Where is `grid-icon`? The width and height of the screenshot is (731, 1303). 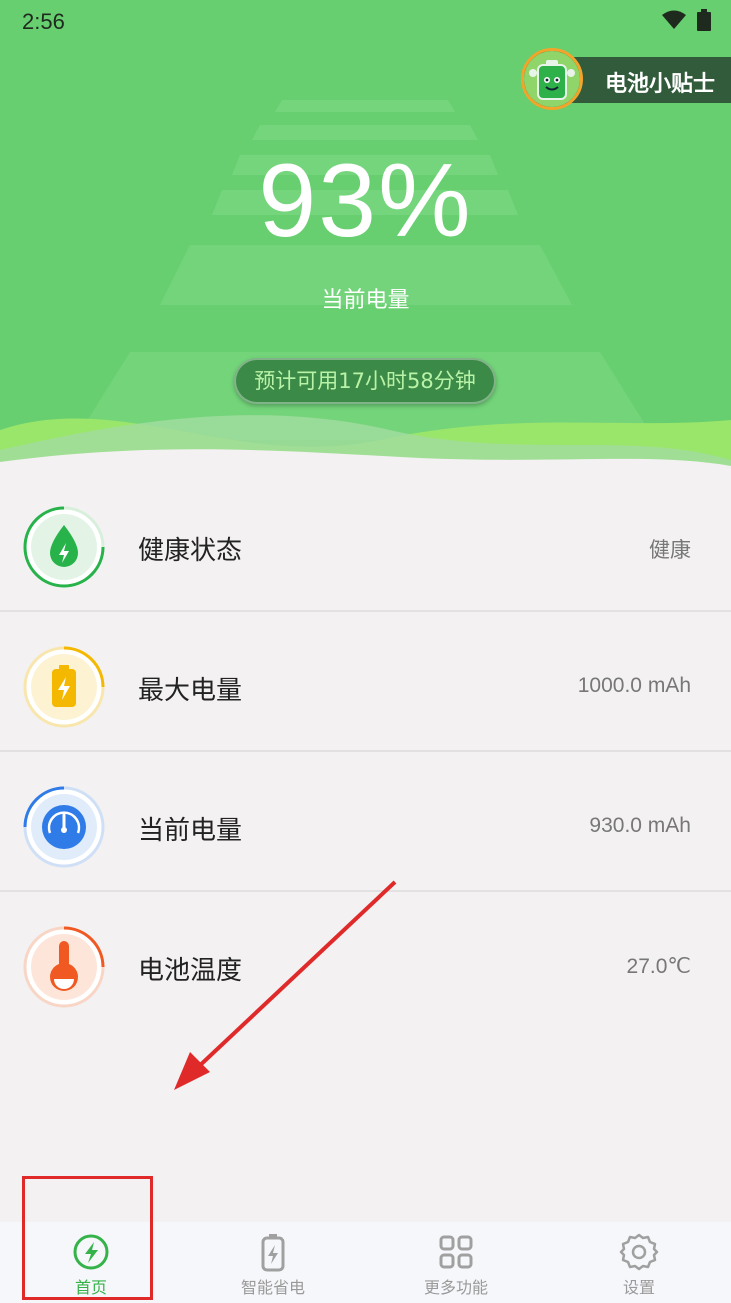 grid-icon is located at coordinates (456, 1252).